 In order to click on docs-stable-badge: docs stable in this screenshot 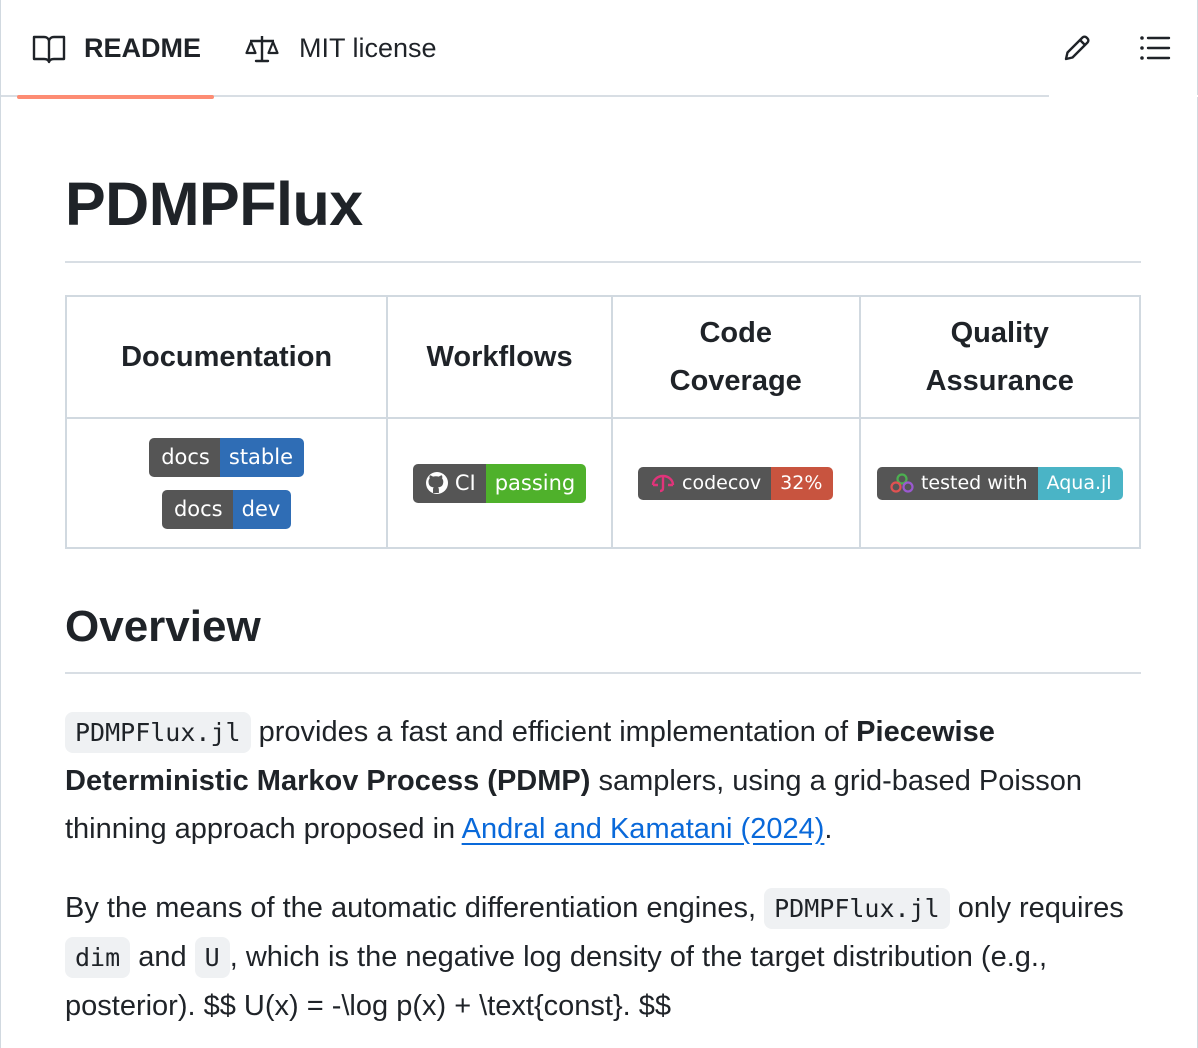, I will do `click(227, 457)`.